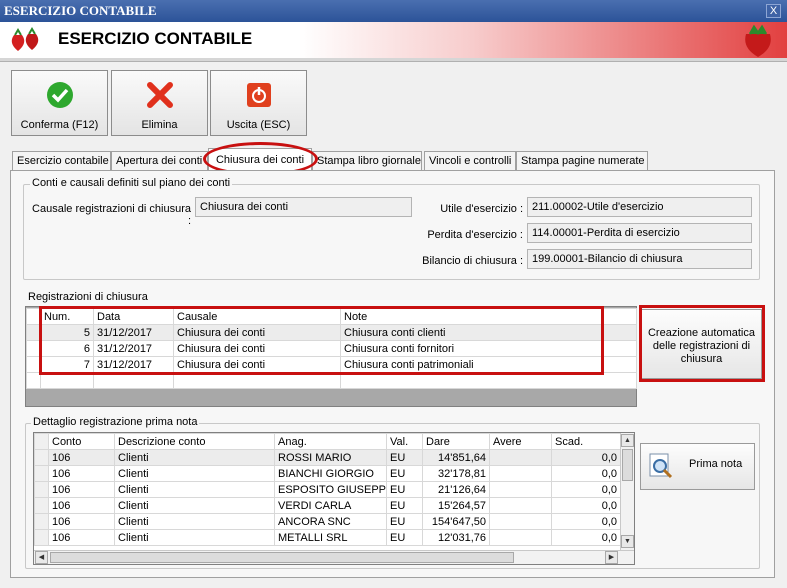  I want to click on prima-nota-button: Prima nota, so click(697, 466).